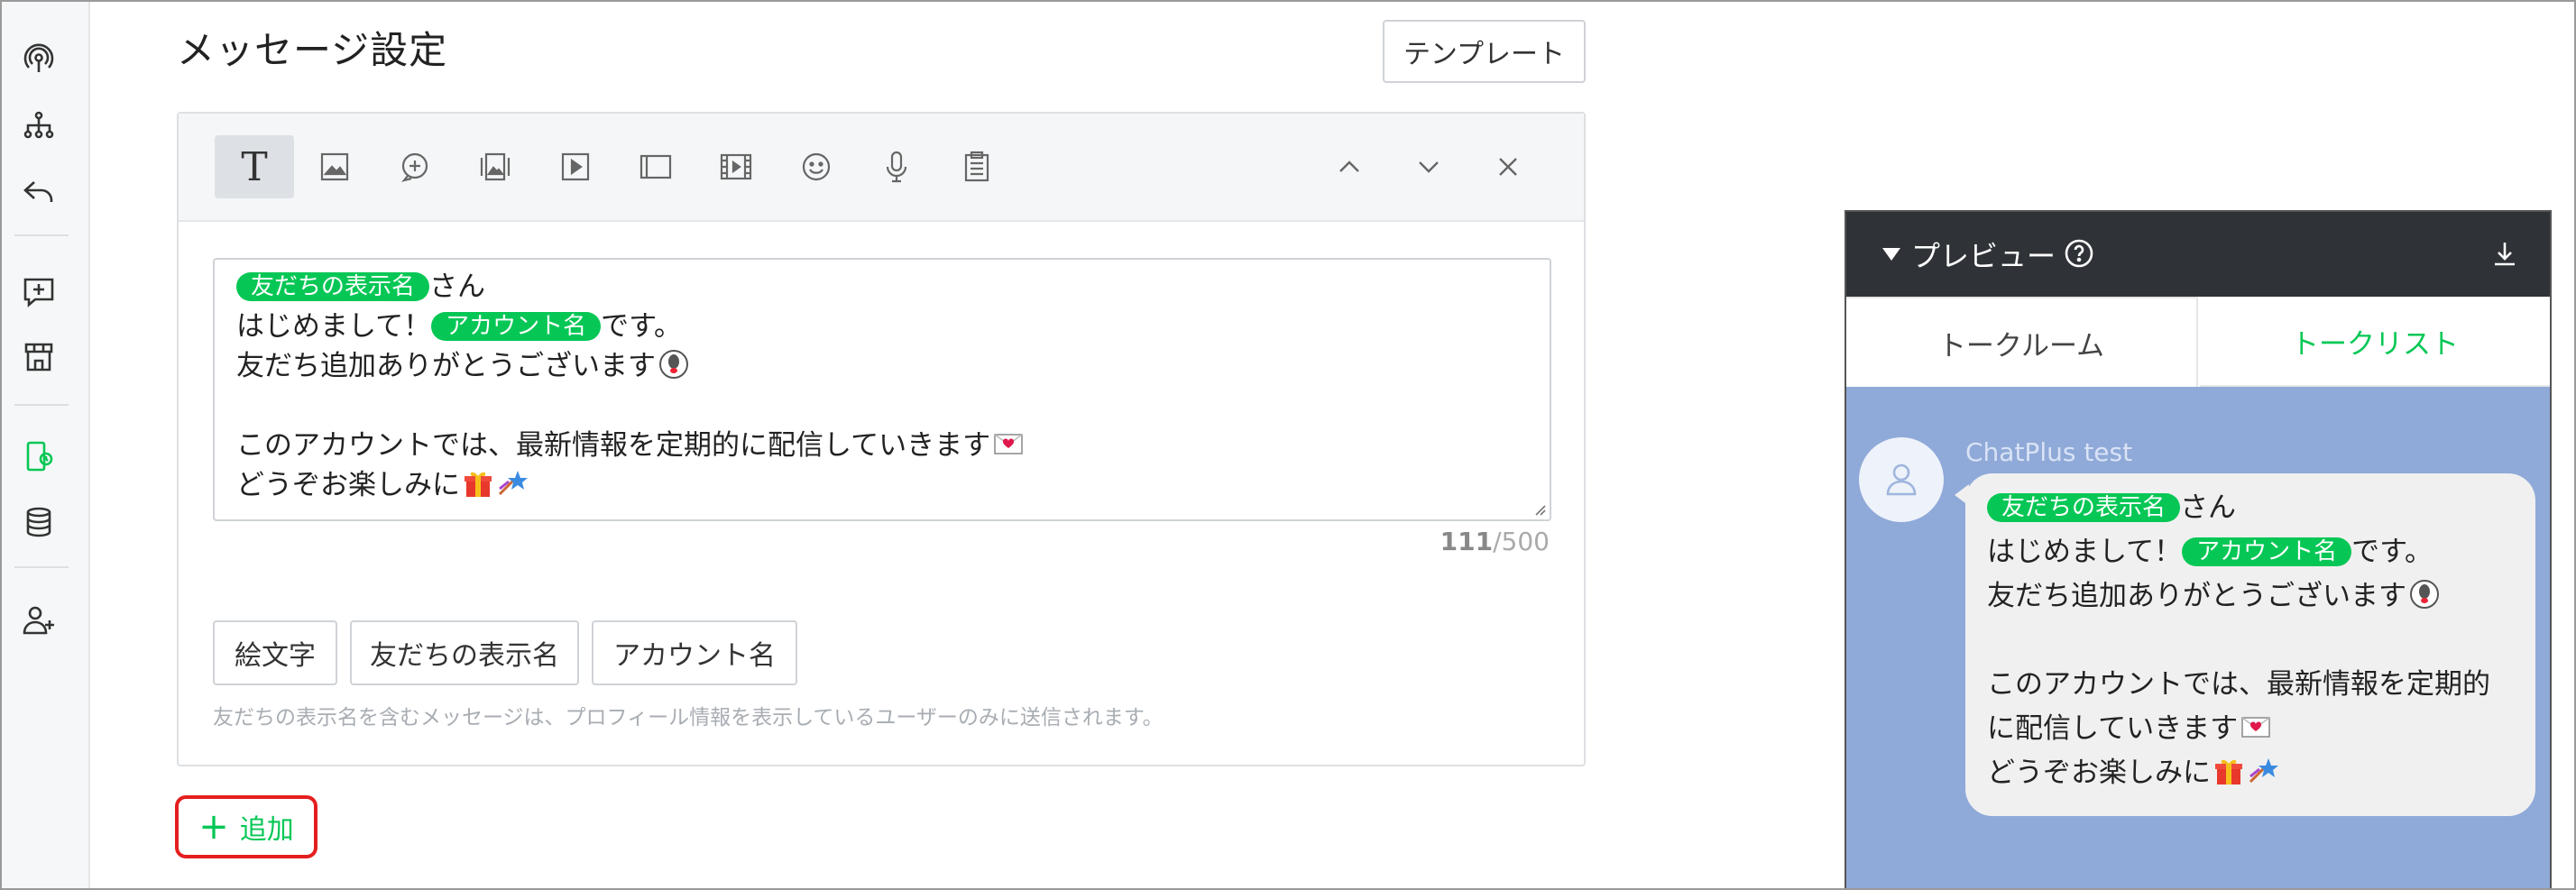 Image resolution: width=2576 pixels, height=890 pixels. I want to click on sidebar-item-add-message, so click(39, 292).